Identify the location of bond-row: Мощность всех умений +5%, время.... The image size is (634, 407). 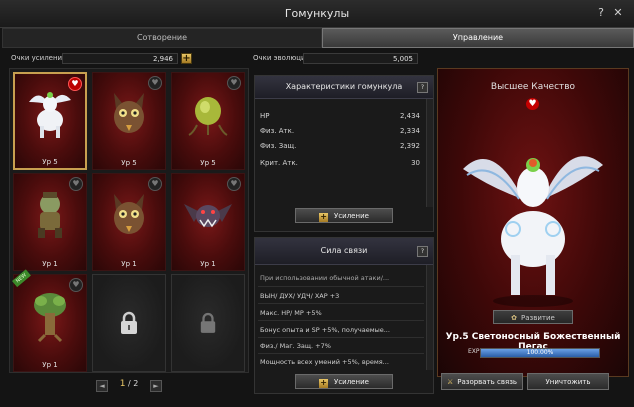
(324, 362).